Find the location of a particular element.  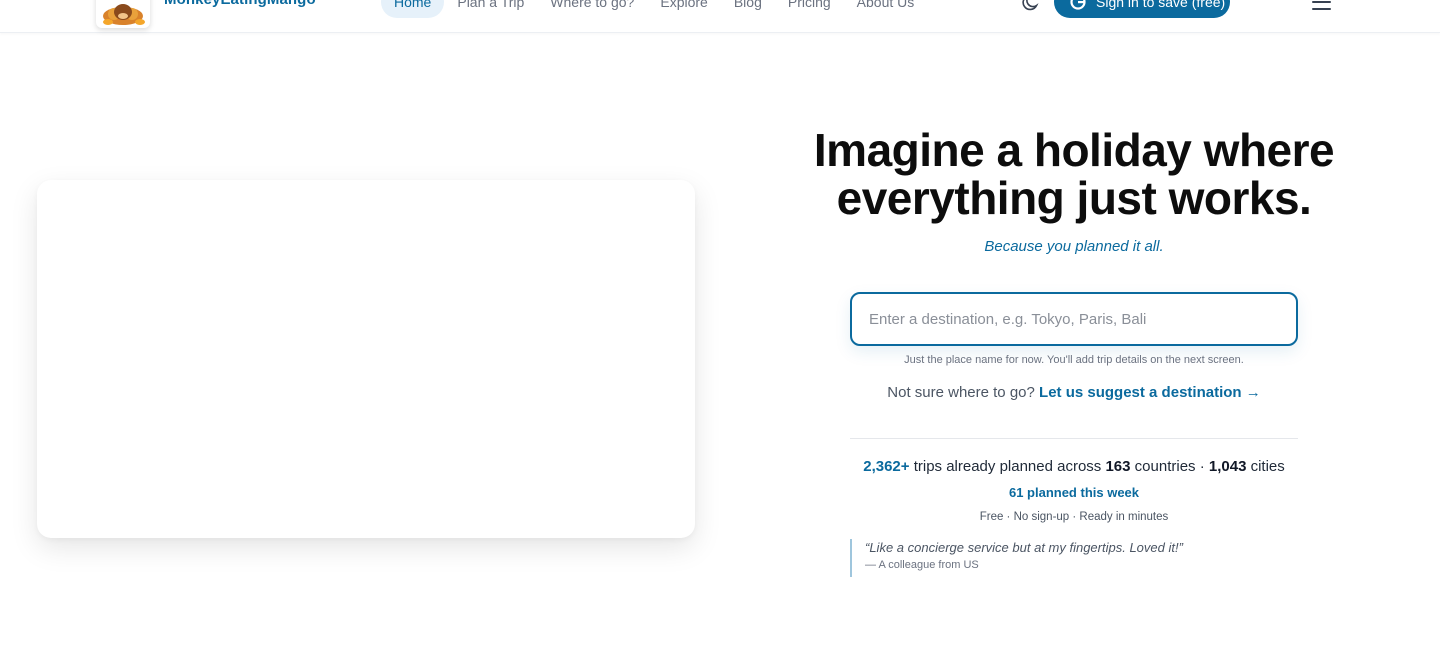

suggest-destination-link: Let us suggest a destination → is located at coordinates (1150, 392).